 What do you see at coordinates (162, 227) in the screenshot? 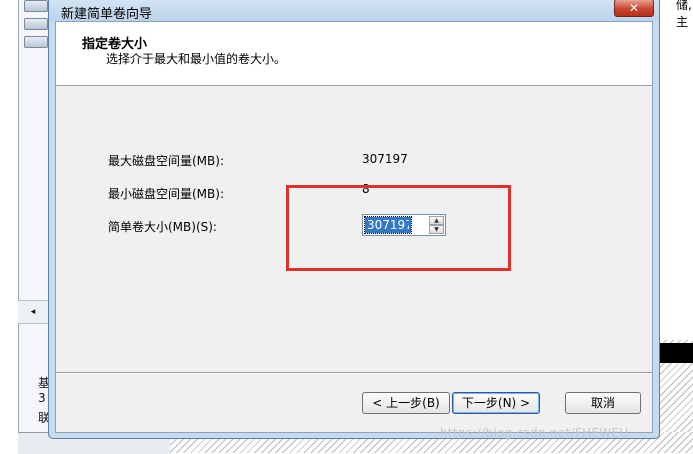
I see `volume-size-label: 简单卷大小(MB)(S):` at bounding box center [162, 227].